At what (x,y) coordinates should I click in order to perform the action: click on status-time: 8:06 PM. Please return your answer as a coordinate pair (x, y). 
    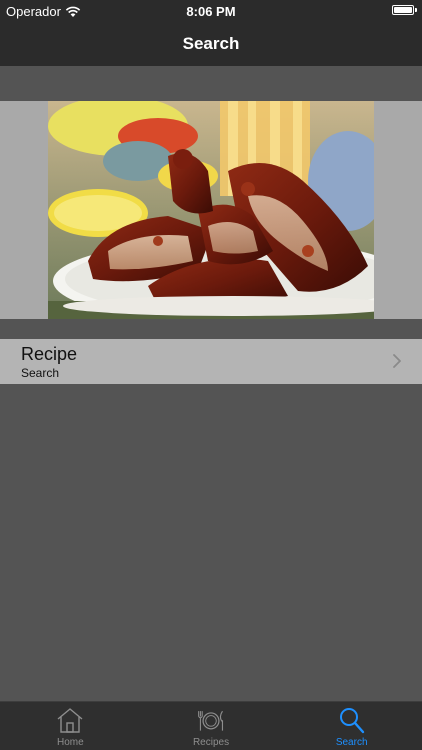
    Looking at the image, I should click on (211, 11).